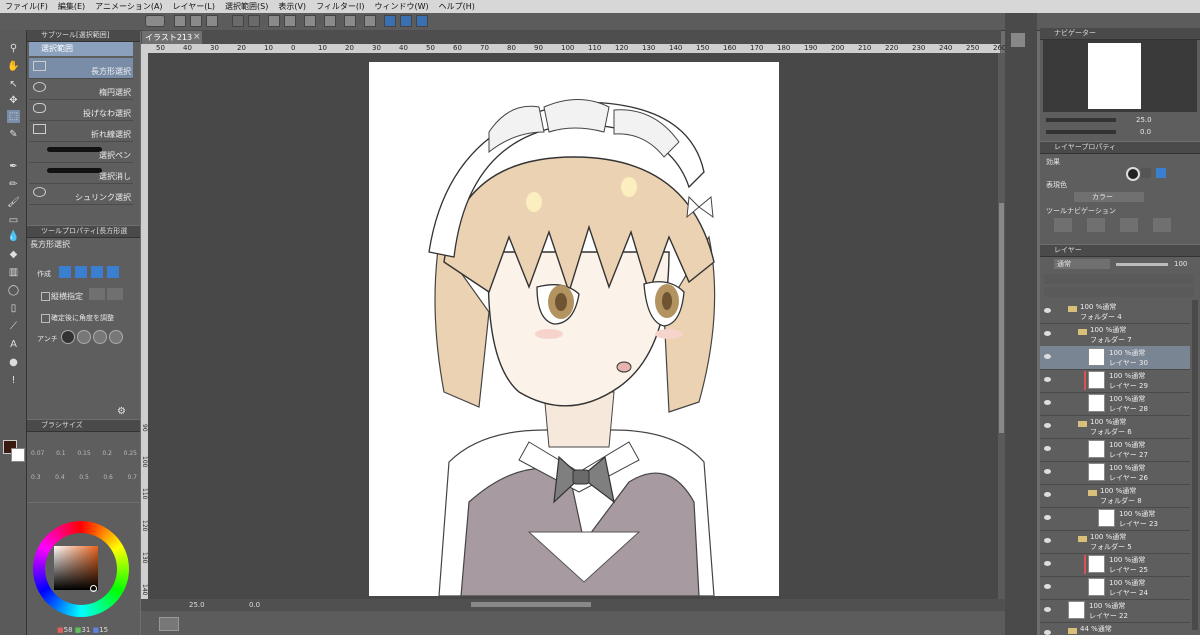  I want to click on opacity-value: 100, so click(1180, 264).